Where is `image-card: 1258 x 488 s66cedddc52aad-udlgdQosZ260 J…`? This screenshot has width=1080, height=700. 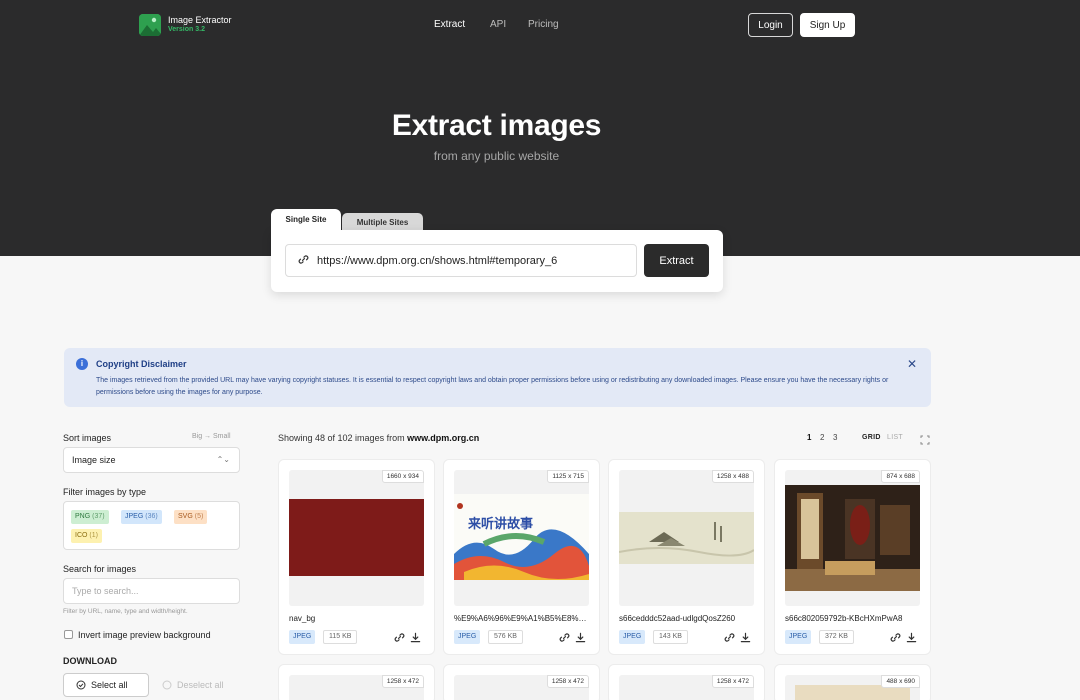
image-card: 1258 x 488 s66cedddc52aad-udlgdQosZ260 J… is located at coordinates (686, 557).